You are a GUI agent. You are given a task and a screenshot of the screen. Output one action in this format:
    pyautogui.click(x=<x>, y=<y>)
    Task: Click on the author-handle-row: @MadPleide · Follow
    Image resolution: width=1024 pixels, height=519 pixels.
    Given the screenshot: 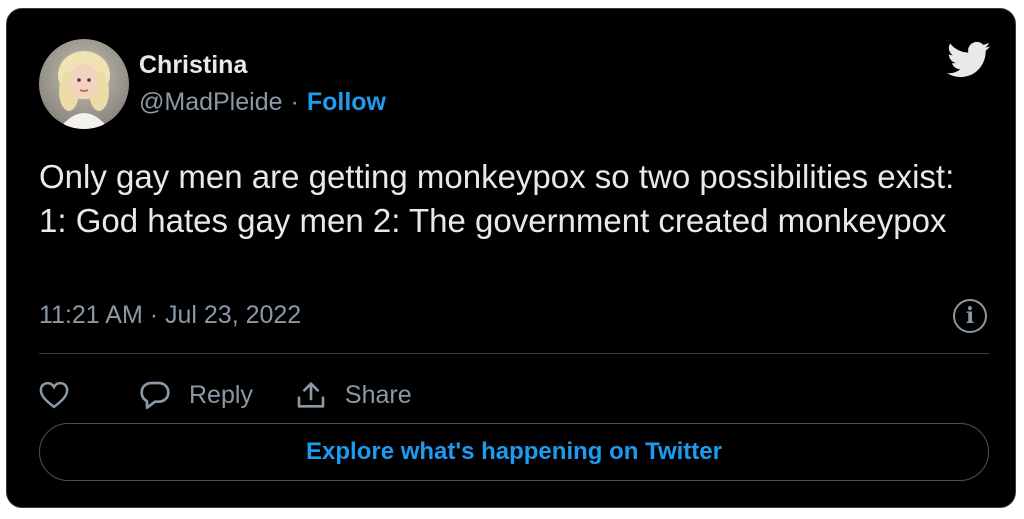 What is the action you would take?
    pyautogui.click(x=262, y=102)
    